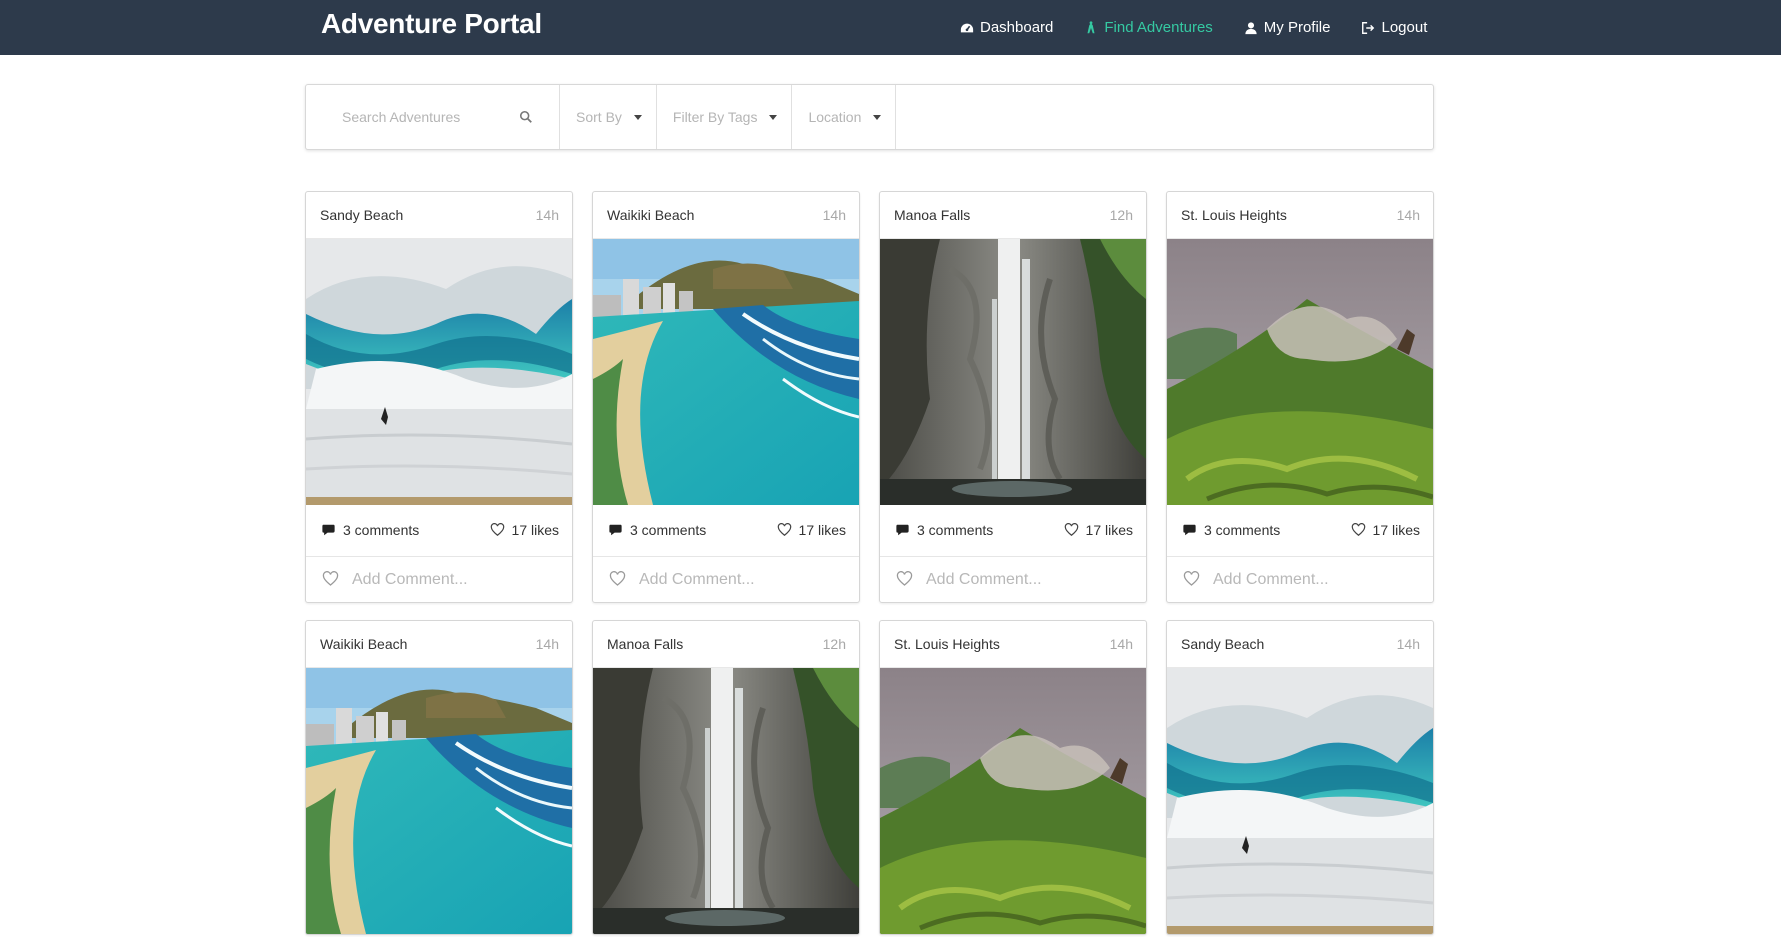 The image size is (1781, 937). I want to click on filter-tags-label: Filter By Tags, so click(715, 117).